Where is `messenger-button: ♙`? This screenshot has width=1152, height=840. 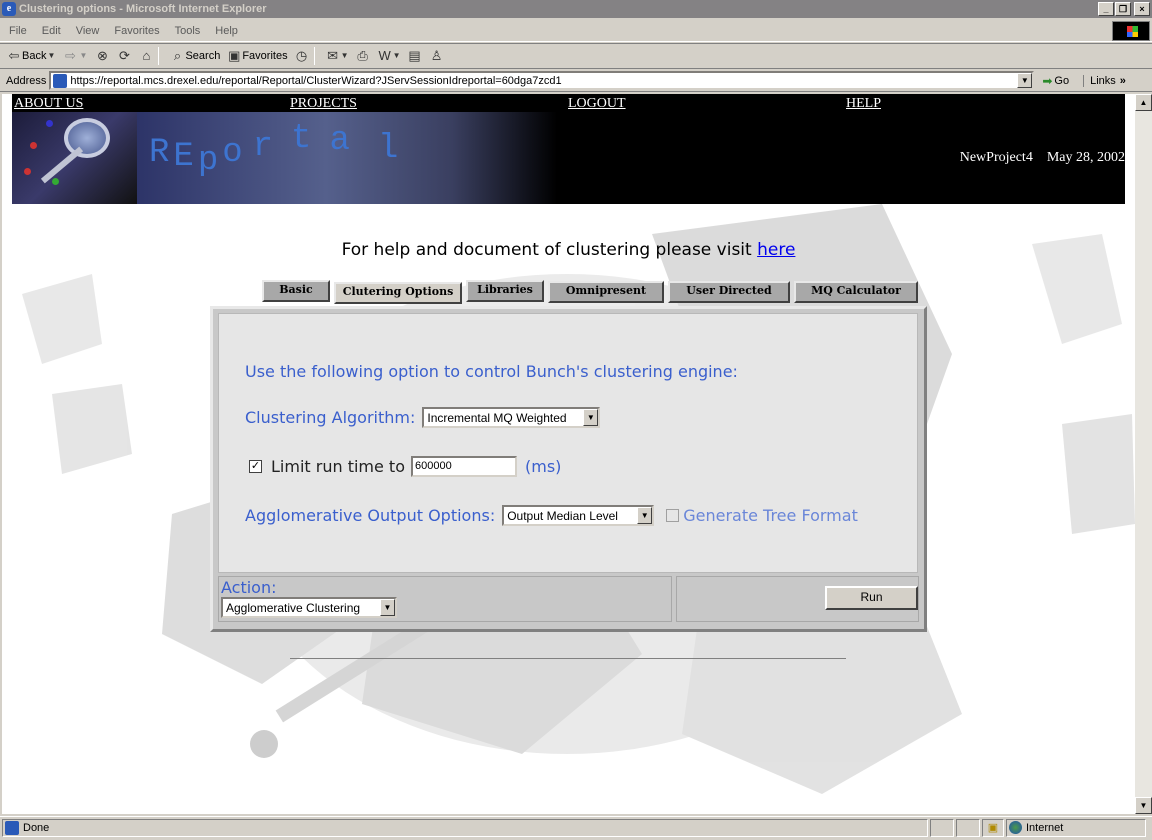
messenger-button: ♙ is located at coordinates (437, 56).